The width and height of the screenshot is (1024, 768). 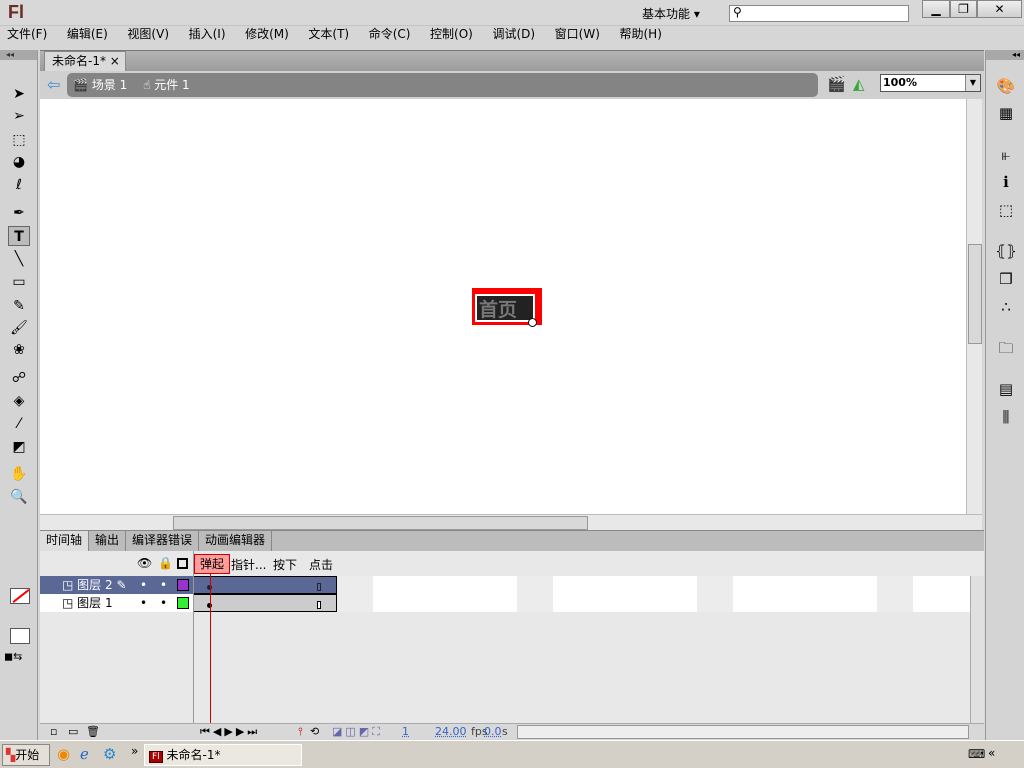 I want to click on menu-view: 视图(V), so click(x=148, y=36).